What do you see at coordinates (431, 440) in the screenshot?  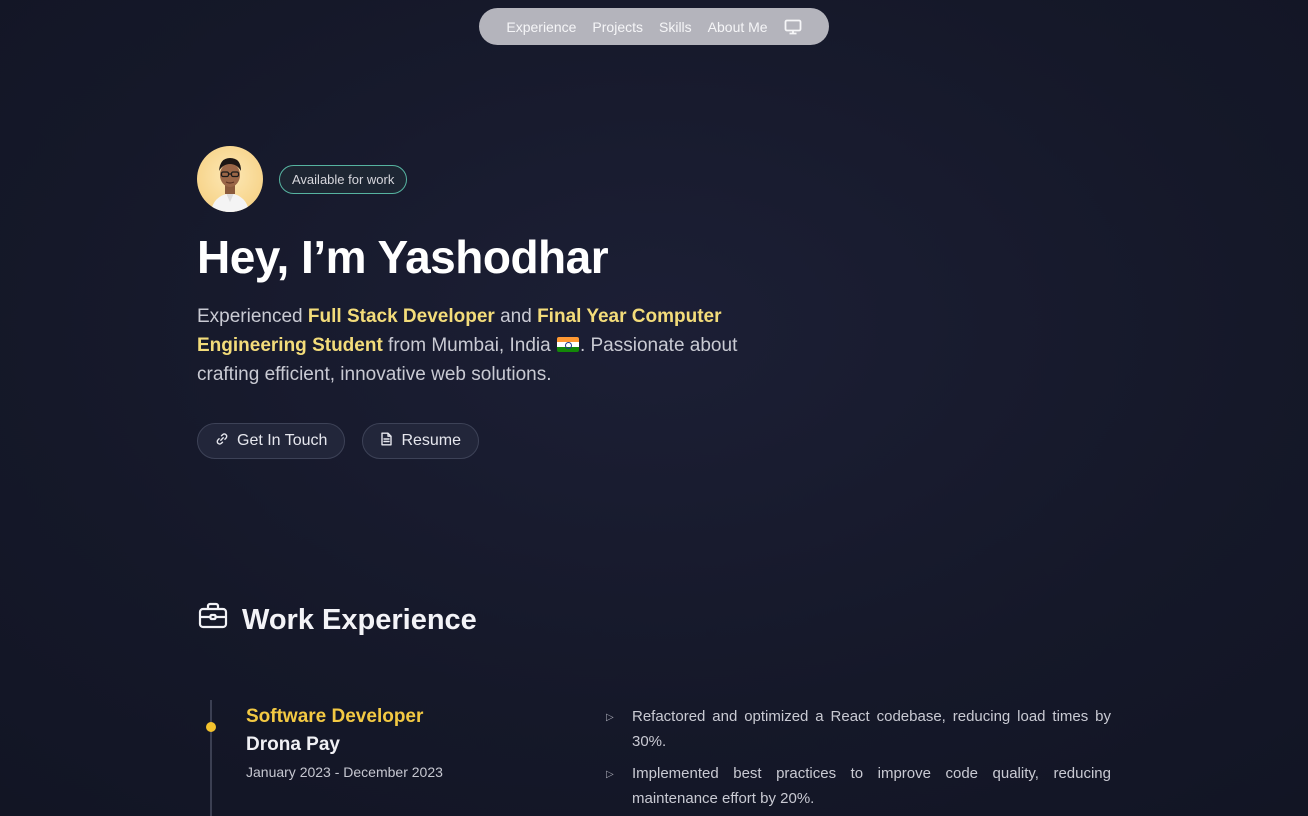 I see `resume-label: Resume` at bounding box center [431, 440].